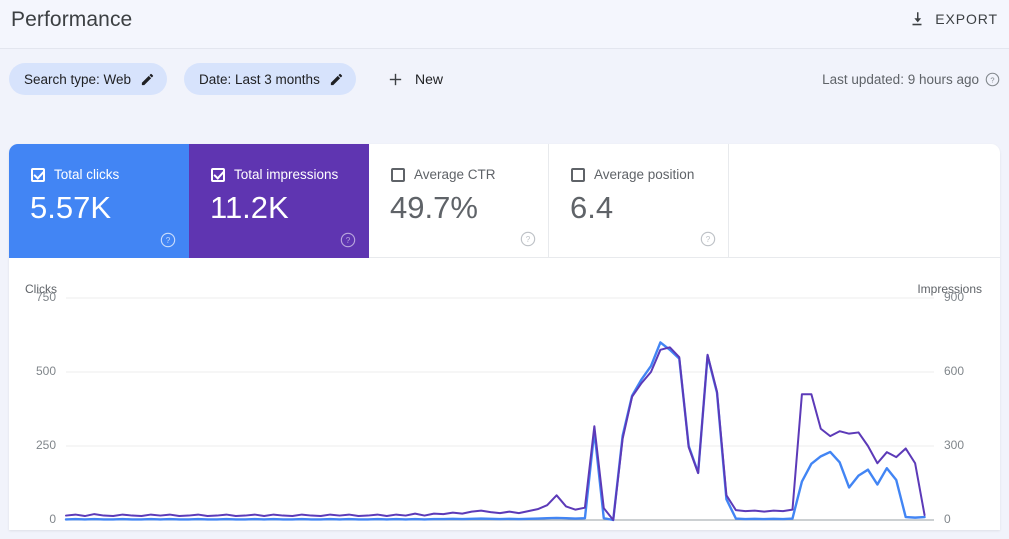  I want to click on export-button: EXPORT, so click(953, 19).